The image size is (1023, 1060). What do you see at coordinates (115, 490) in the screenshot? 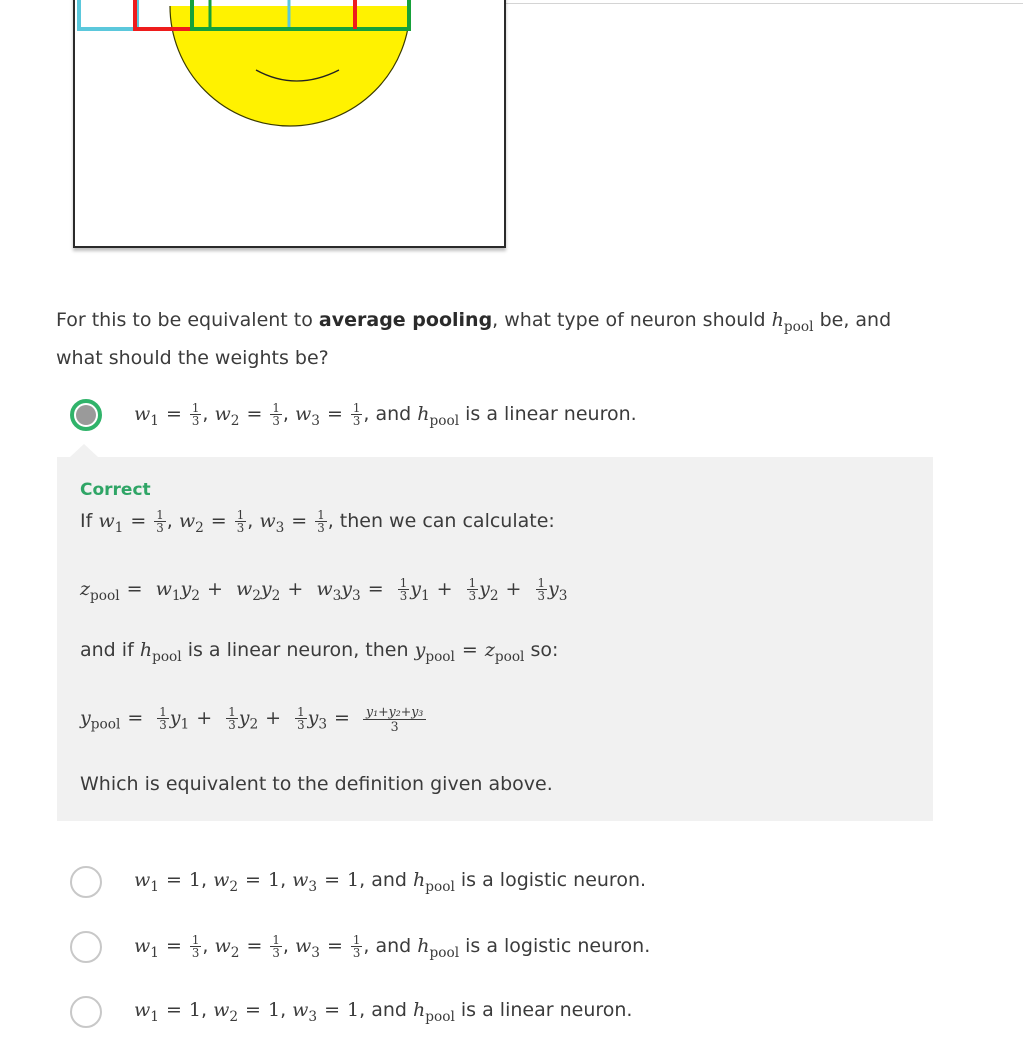
I see `feedback-status: Correct` at bounding box center [115, 490].